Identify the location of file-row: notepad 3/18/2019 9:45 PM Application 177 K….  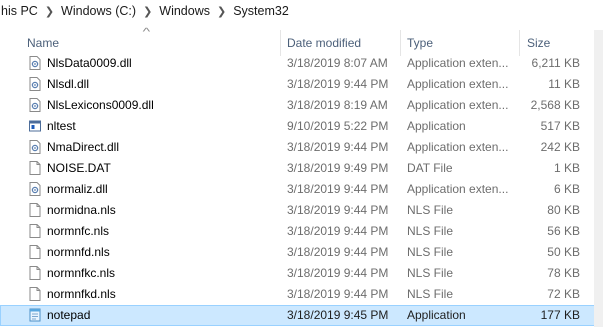
(301, 315).